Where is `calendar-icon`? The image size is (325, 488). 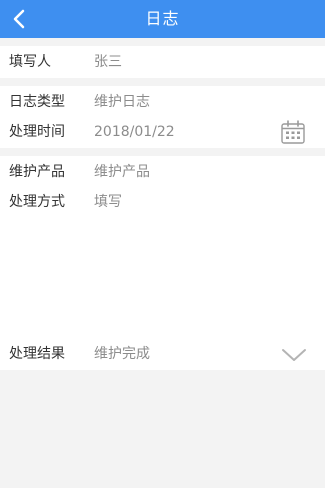
calendar-icon is located at coordinates (293, 132).